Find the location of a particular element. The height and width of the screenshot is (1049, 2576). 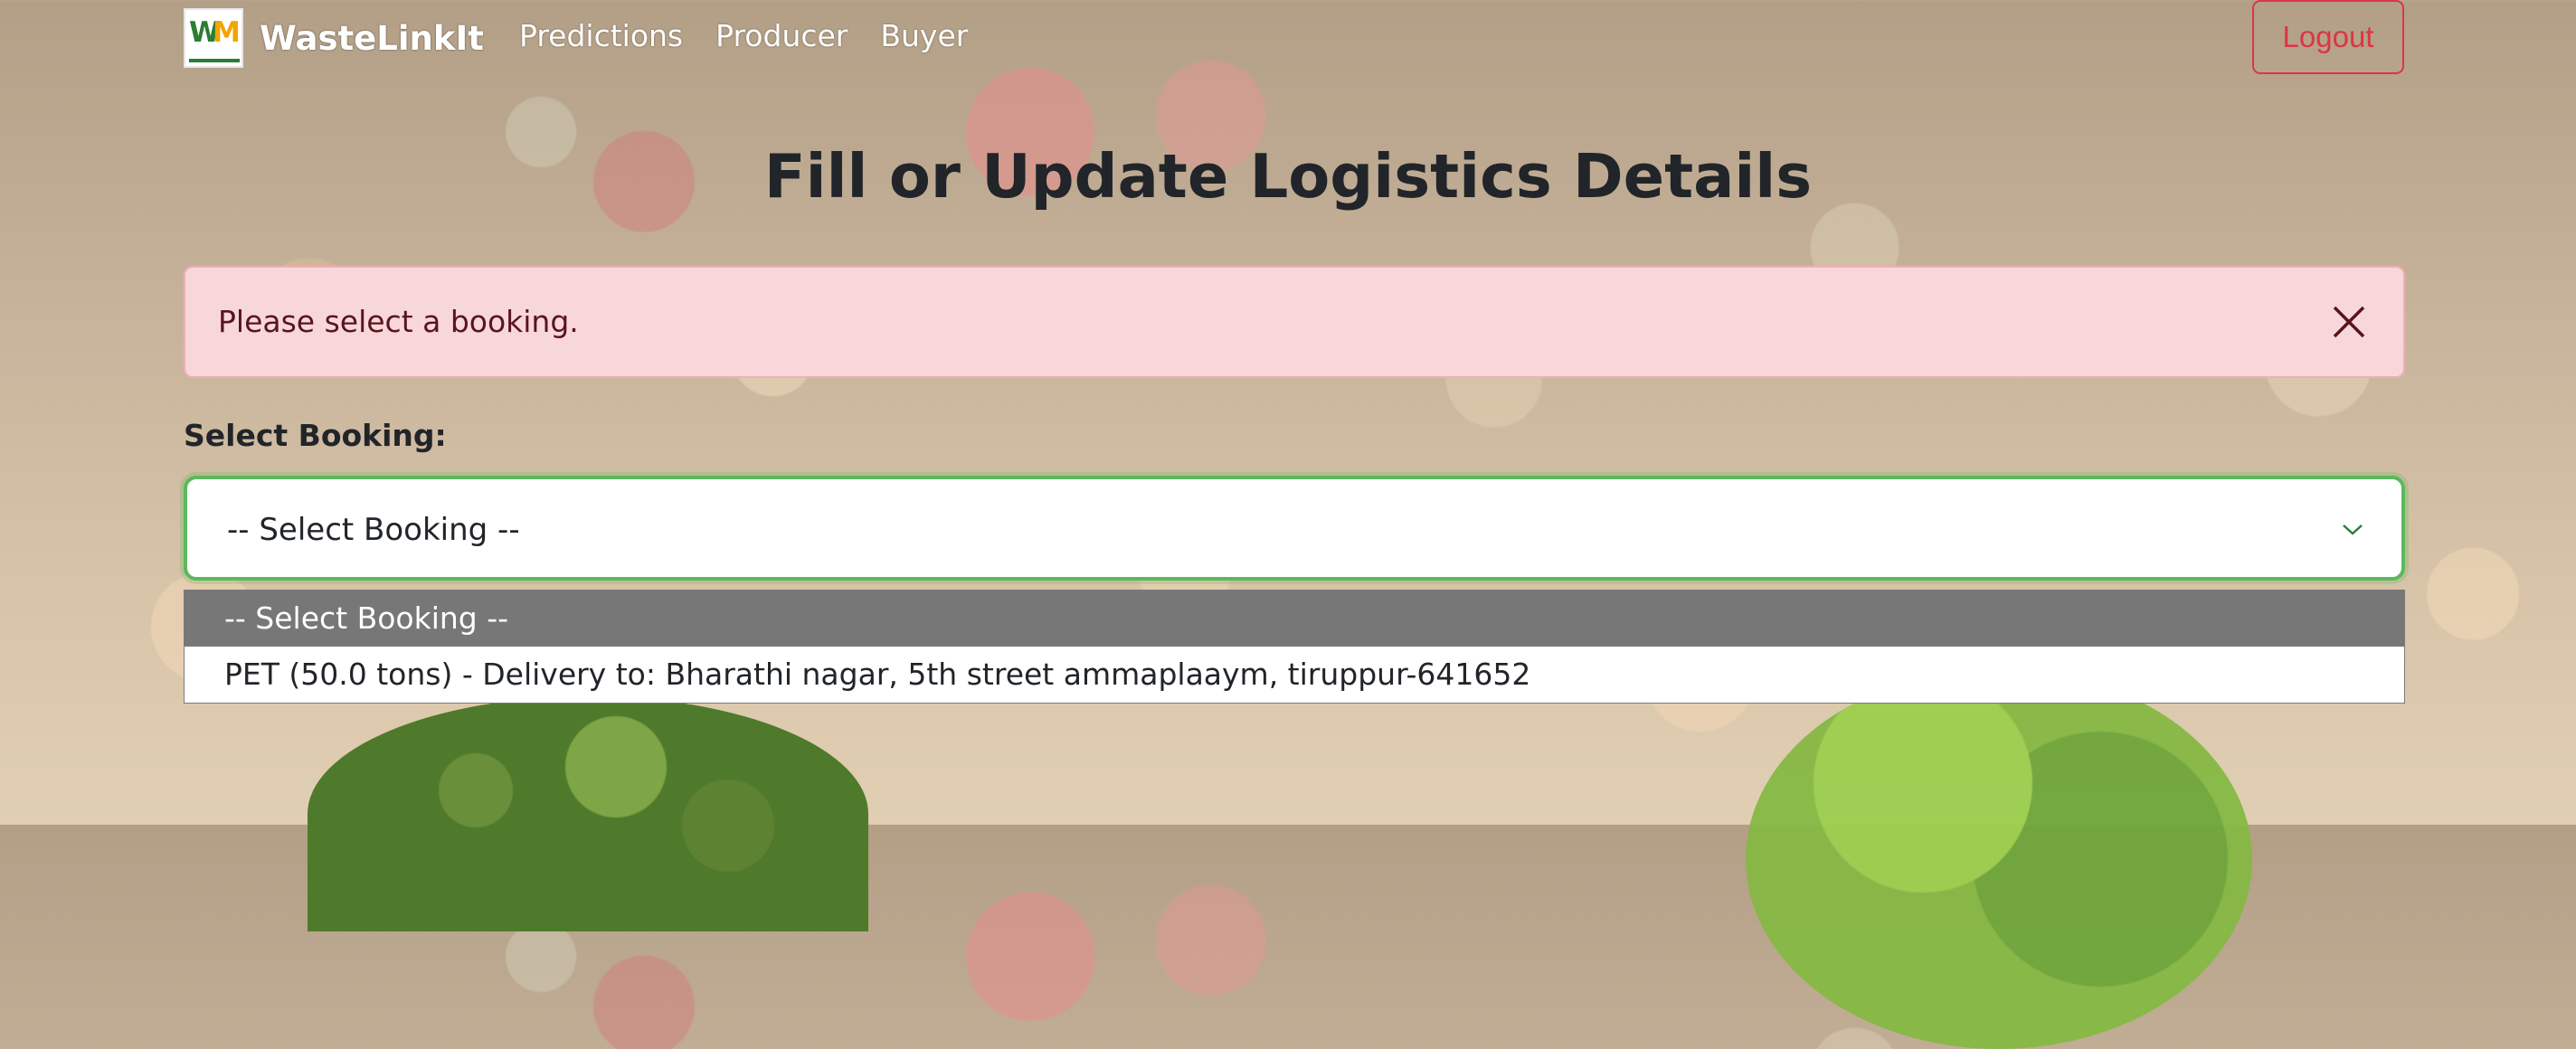

brand-name: WasteLinkIt is located at coordinates (372, 38).